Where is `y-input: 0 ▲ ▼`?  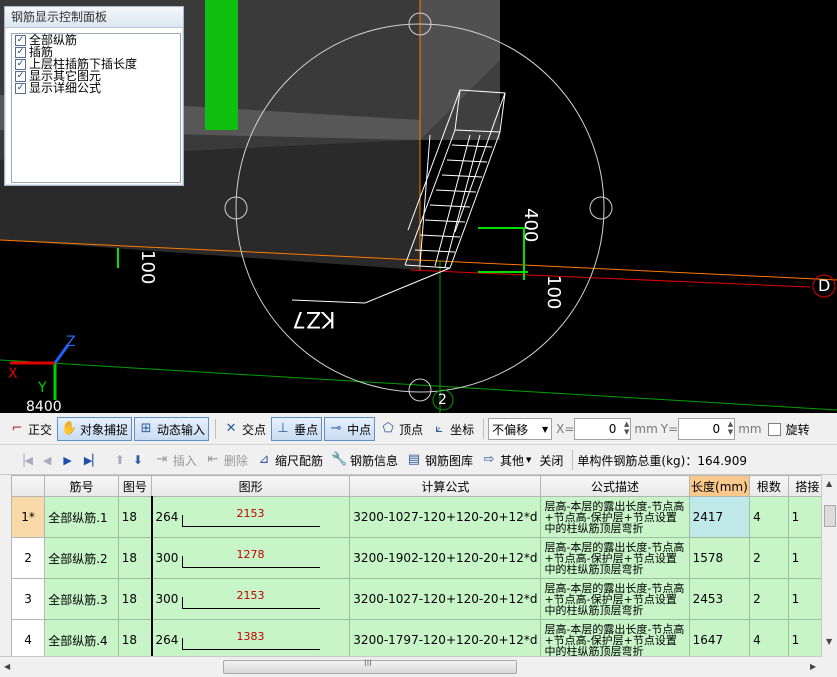 y-input: 0 ▲ ▼ is located at coordinates (707, 429).